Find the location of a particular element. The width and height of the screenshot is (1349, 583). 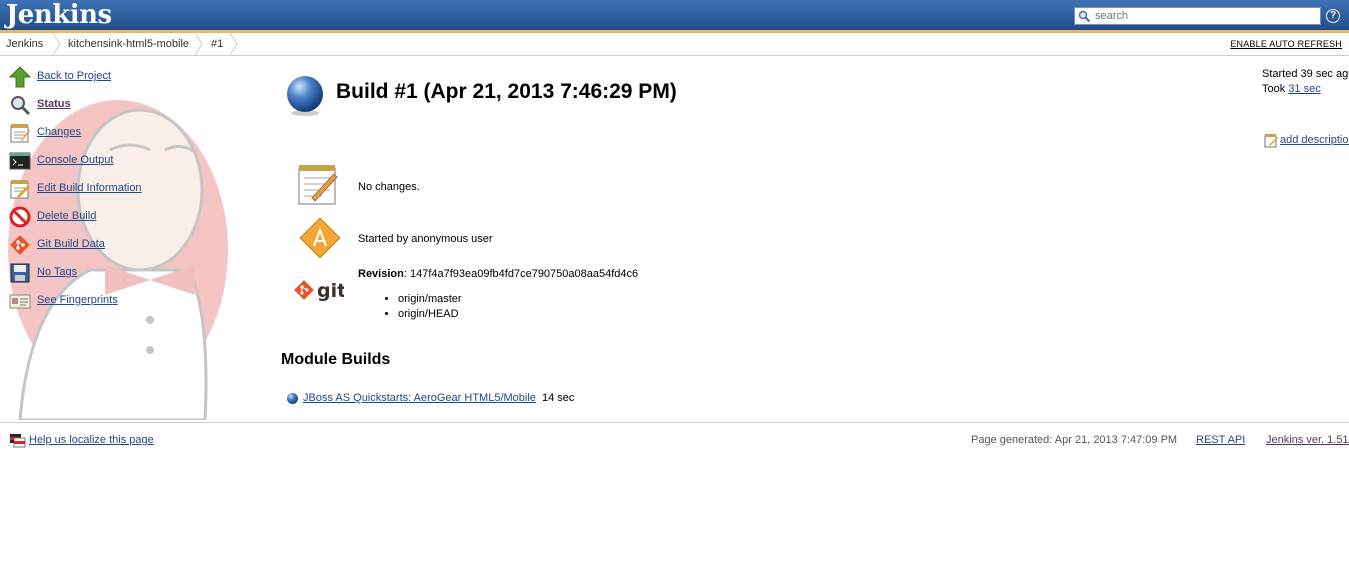

page-generated-text: Page generated: Apr 21, 2013 7:47:09 PM is located at coordinates (1074, 440).